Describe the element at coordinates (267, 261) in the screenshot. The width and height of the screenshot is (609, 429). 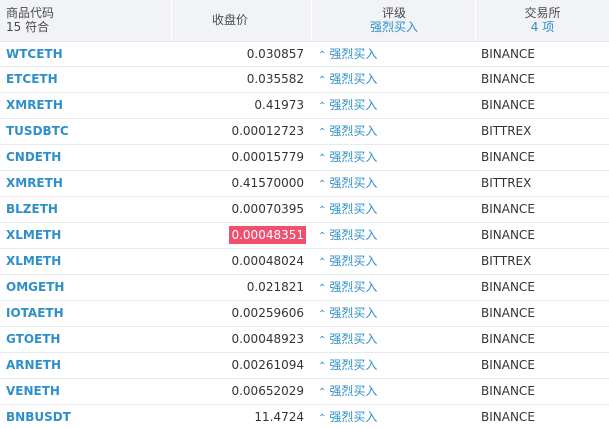
I see `close-price: 0.00048024` at that location.